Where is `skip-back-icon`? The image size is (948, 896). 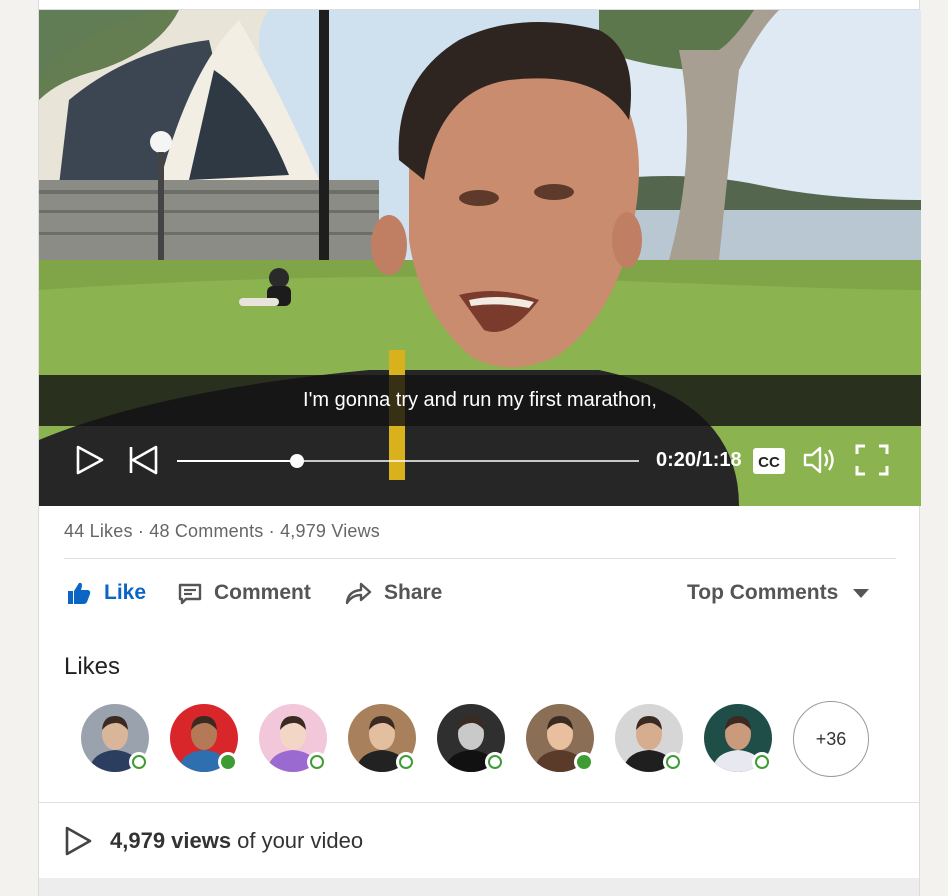
skip-back-icon is located at coordinates (143, 460).